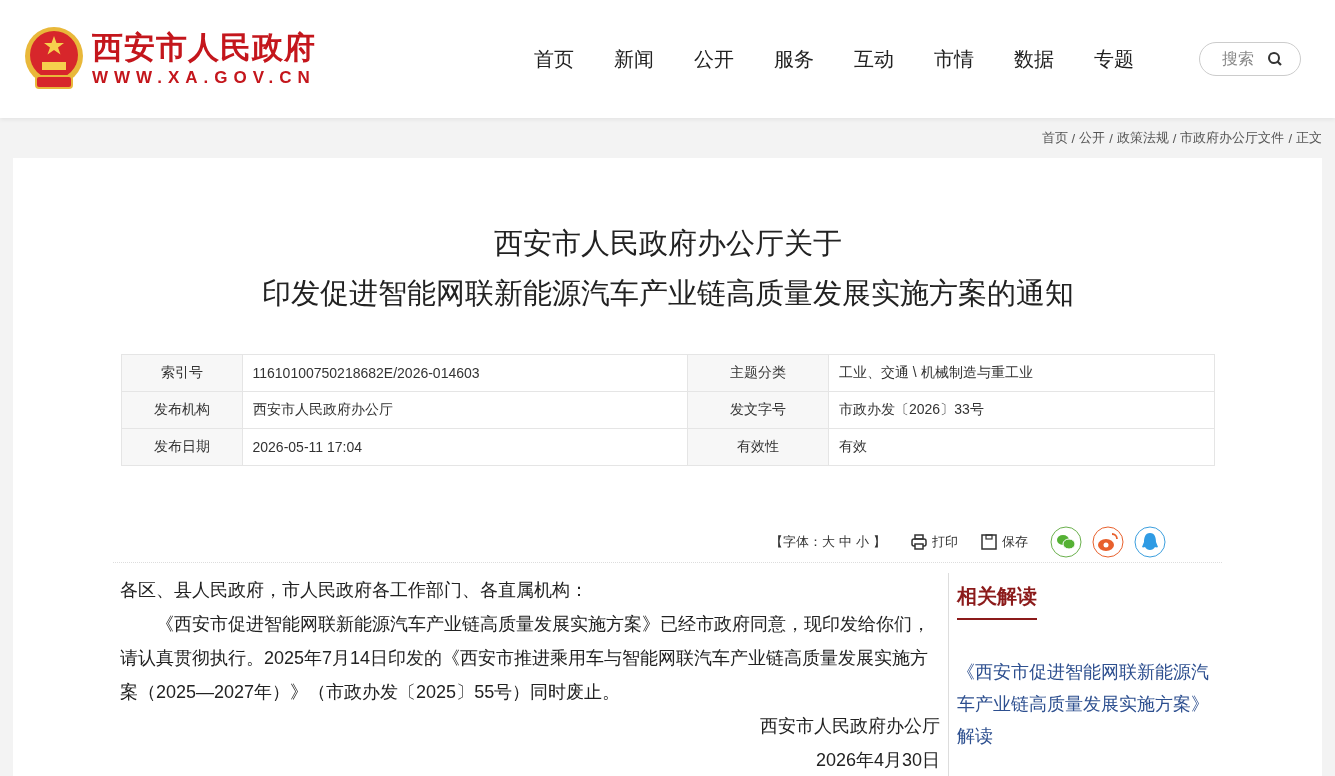 The height and width of the screenshot is (776, 1335). Describe the element at coordinates (634, 59) in the screenshot. I see `nav-link: 新闻` at that location.